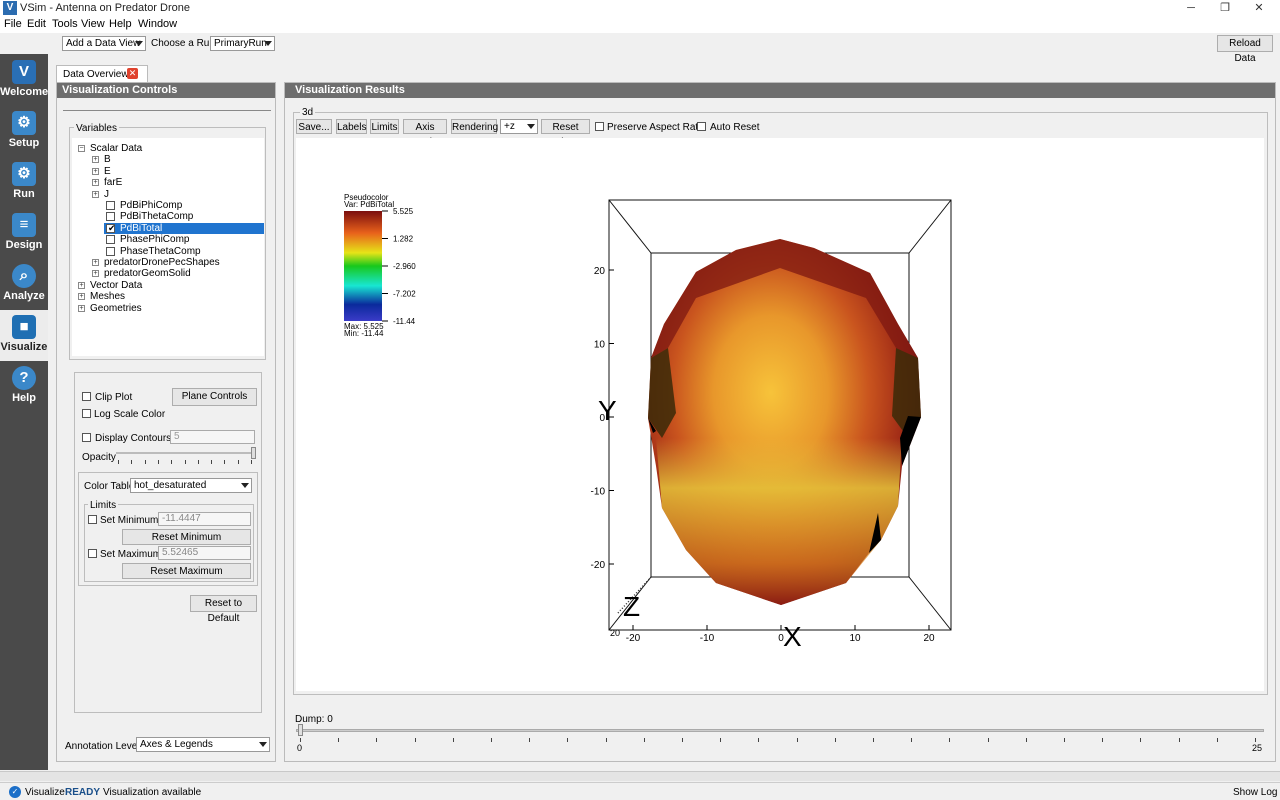 The width and height of the screenshot is (1280, 800). I want to click on add-data-view-combo: Add a Data View, so click(104, 43).